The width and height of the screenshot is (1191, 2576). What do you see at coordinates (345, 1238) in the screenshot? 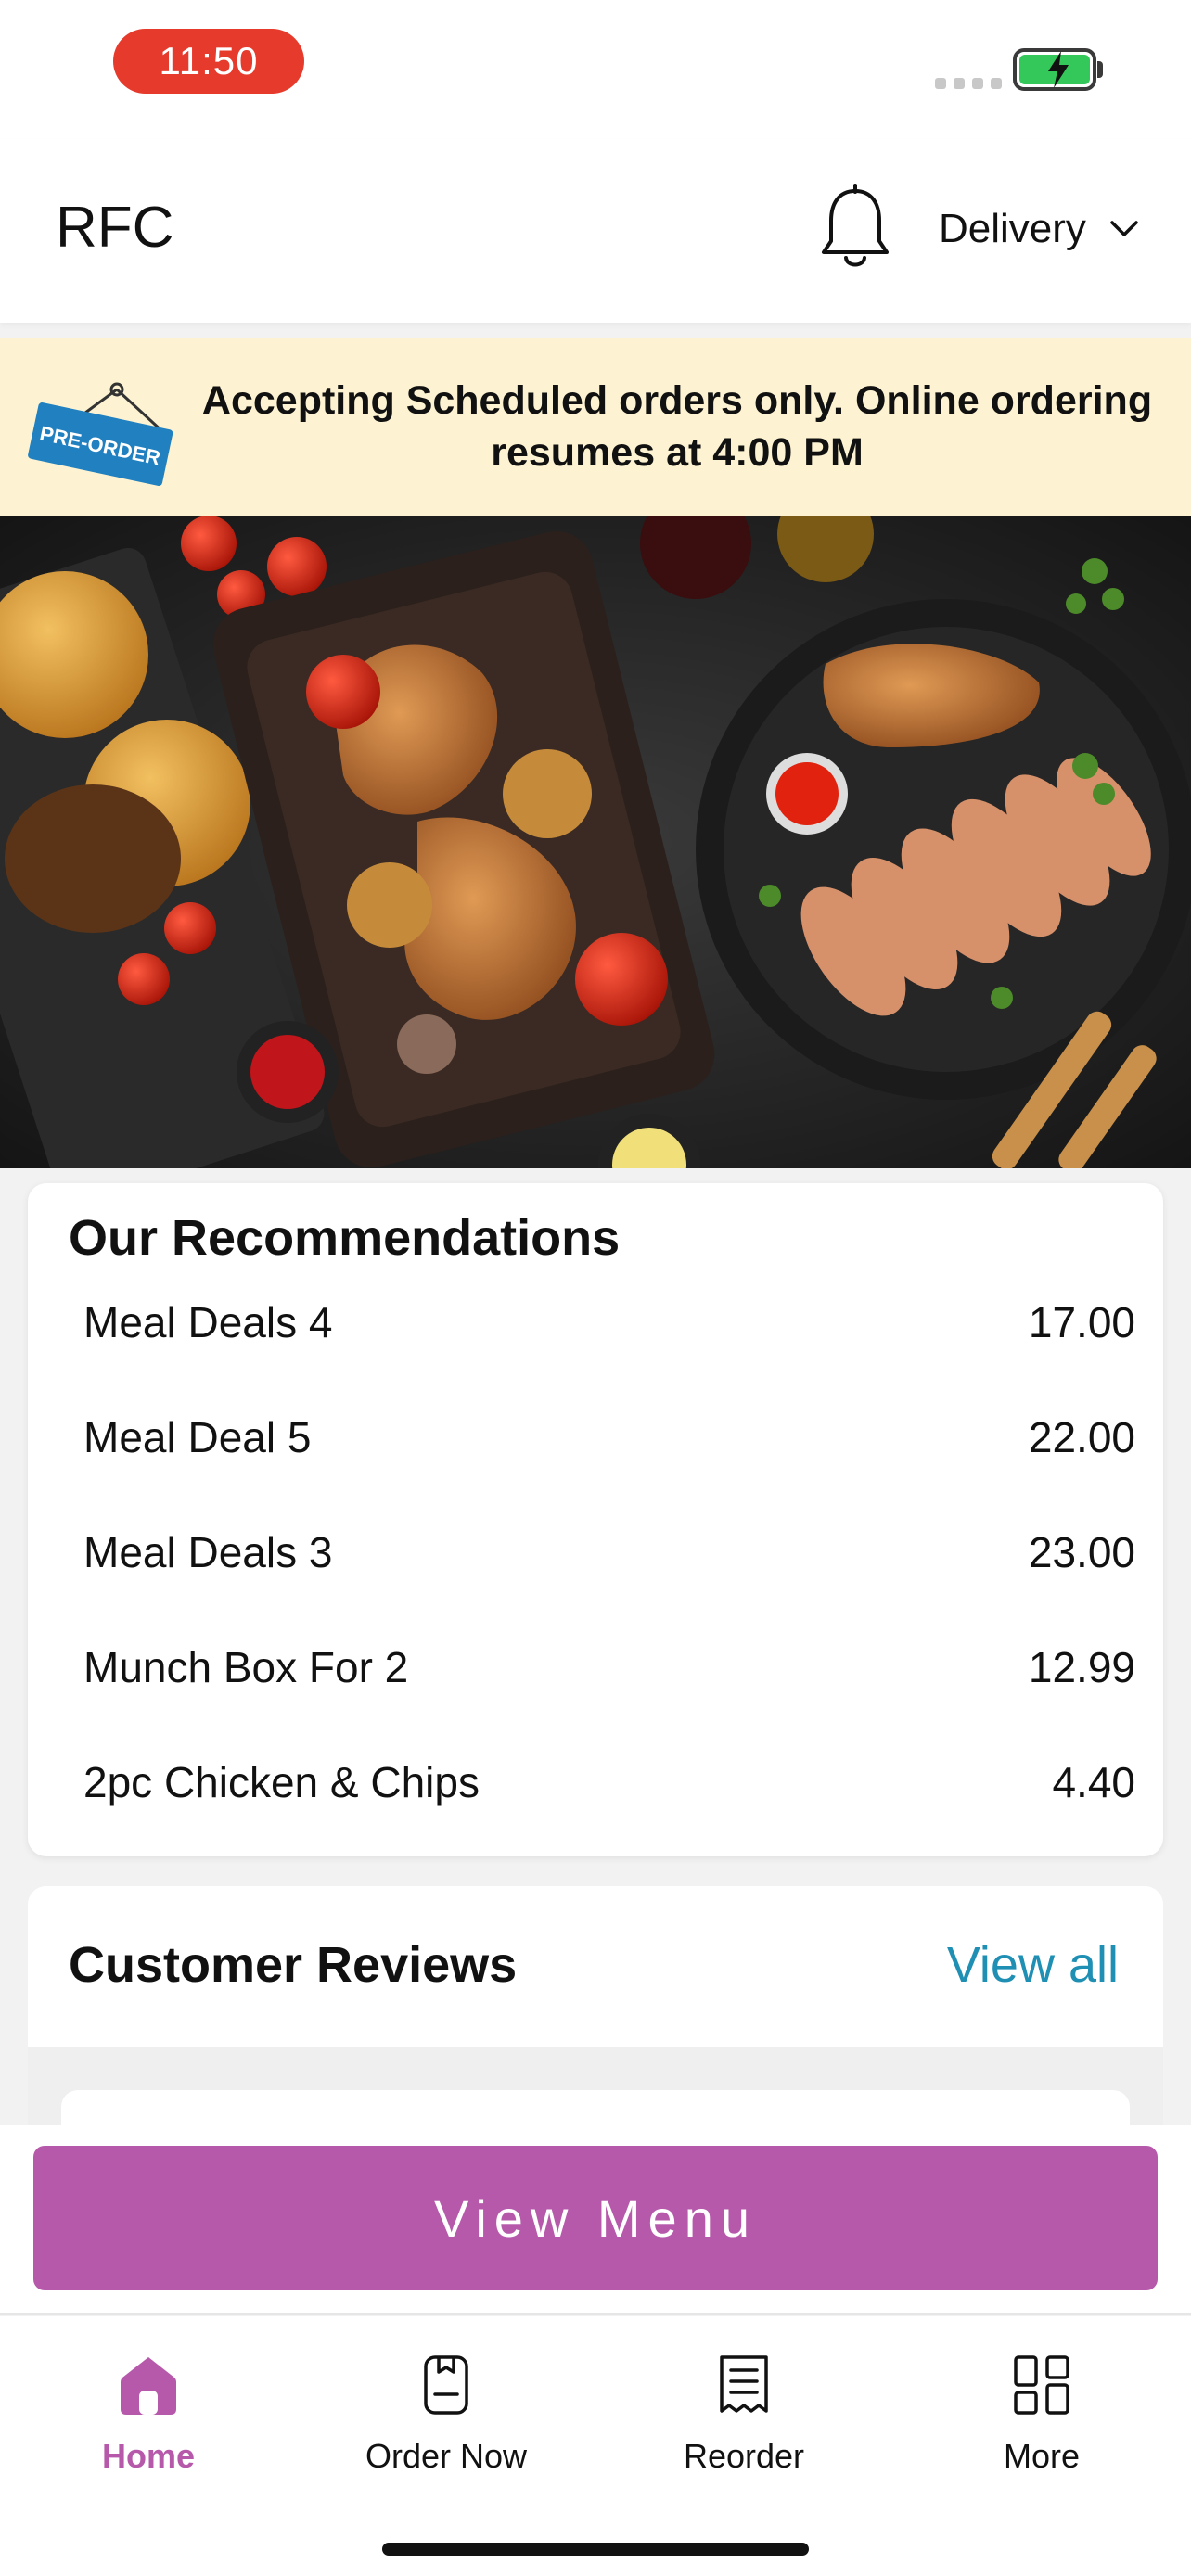
I see `recommendations-title: Our Recommendations` at bounding box center [345, 1238].